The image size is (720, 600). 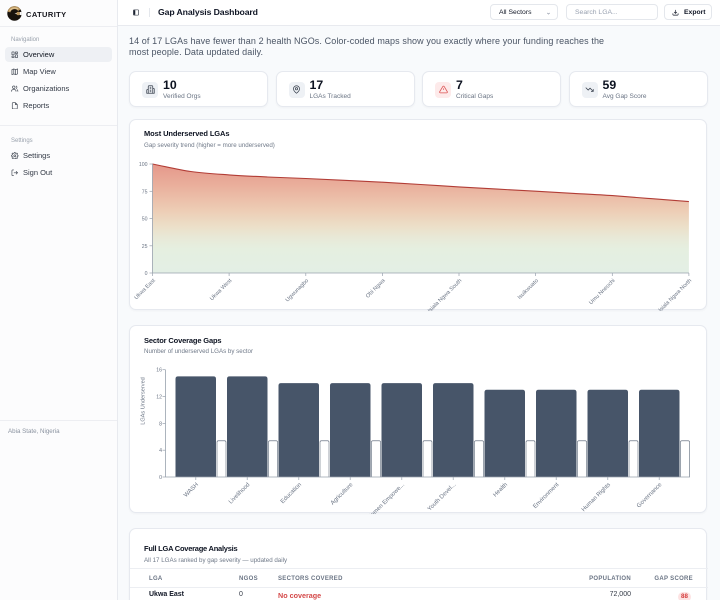 I want to click on svg-text: Isuikwuato, so click(x=528, y=289).